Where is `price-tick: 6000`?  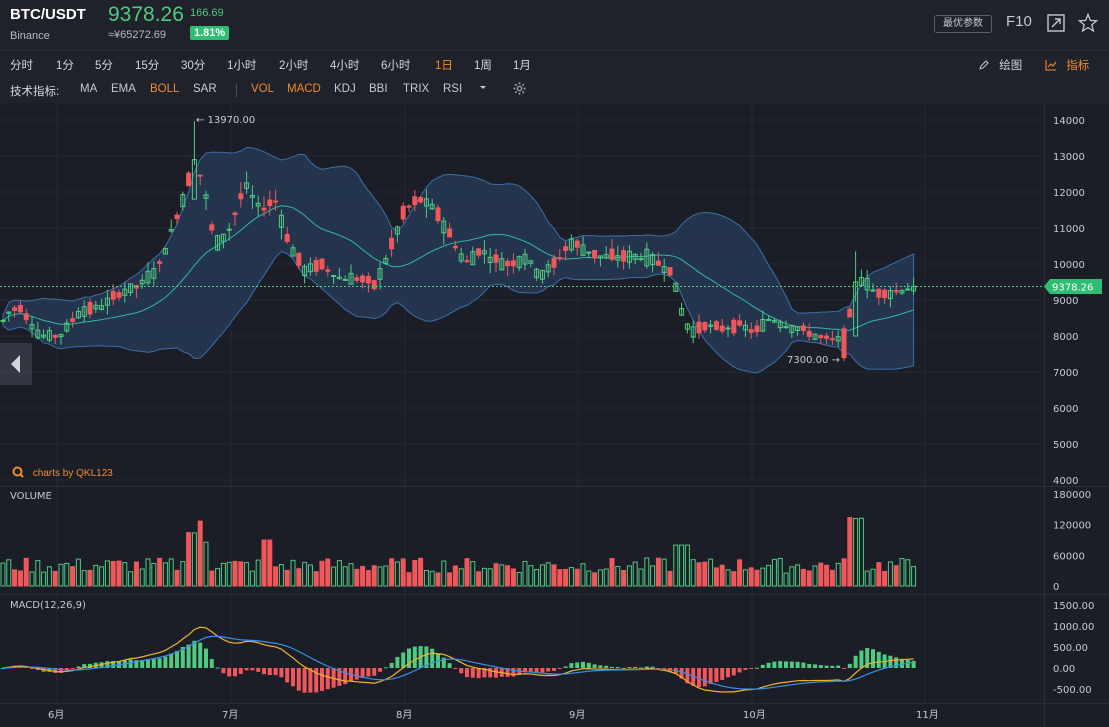
price-tick: 6000 is located at coordinates (1065, 409).